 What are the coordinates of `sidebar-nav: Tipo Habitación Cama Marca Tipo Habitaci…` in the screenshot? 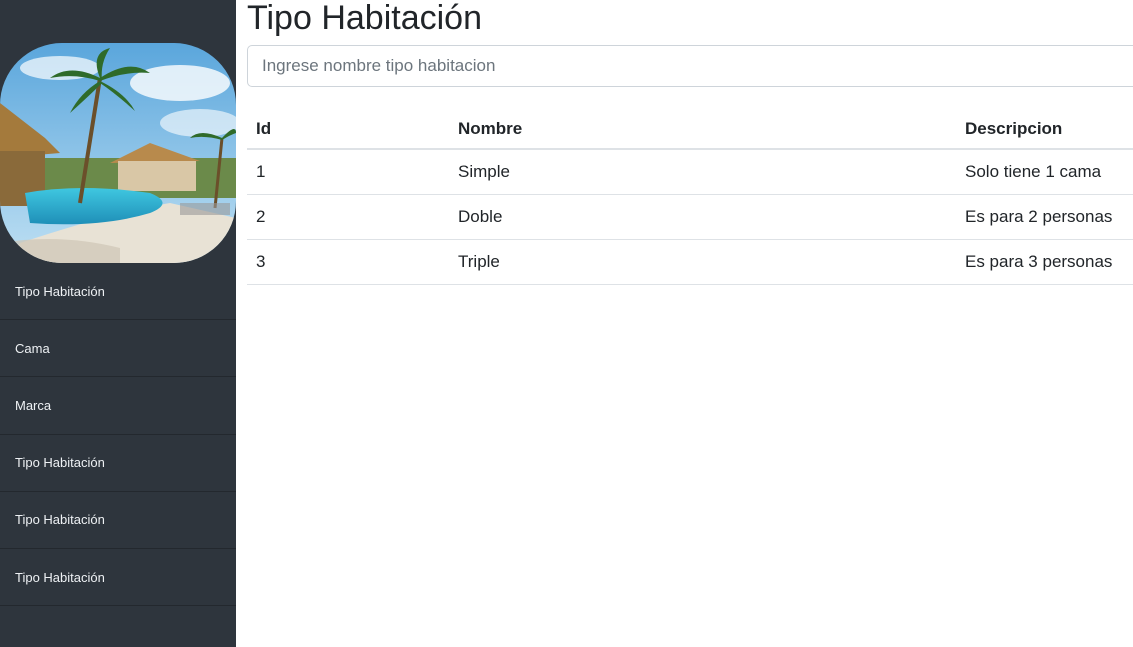 It's located at (118, 435).